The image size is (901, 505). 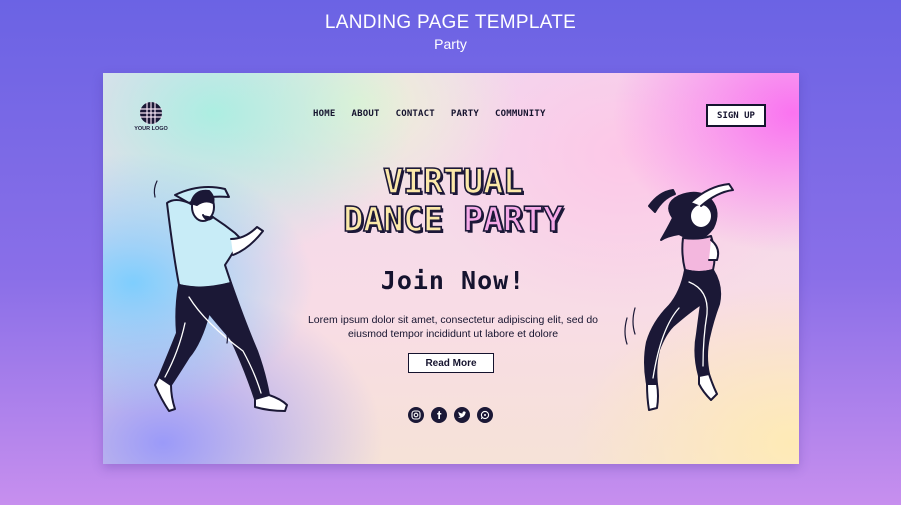 I want to click on headline: VIRTUAL DANCE PARTY, so click(x=453, y=201).